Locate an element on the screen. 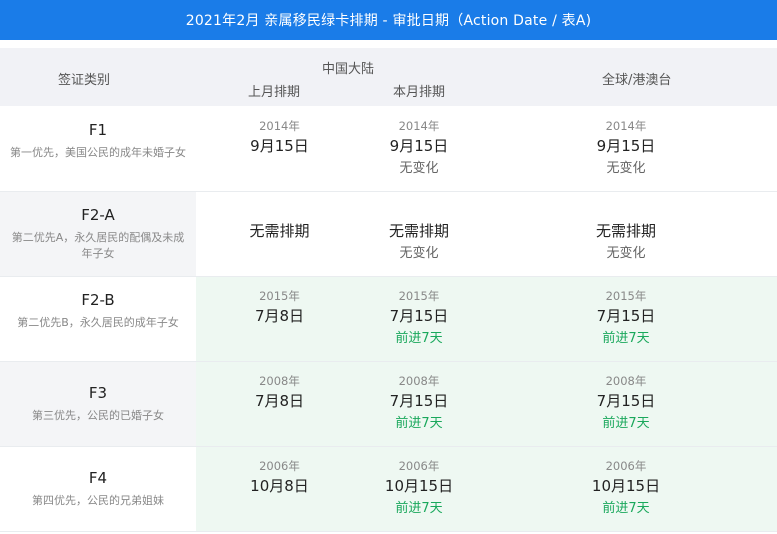 This screenshot has width=777, height=534. global-cell: 2015年 7月15日 前进7天 is located at coordinates (626, 319).